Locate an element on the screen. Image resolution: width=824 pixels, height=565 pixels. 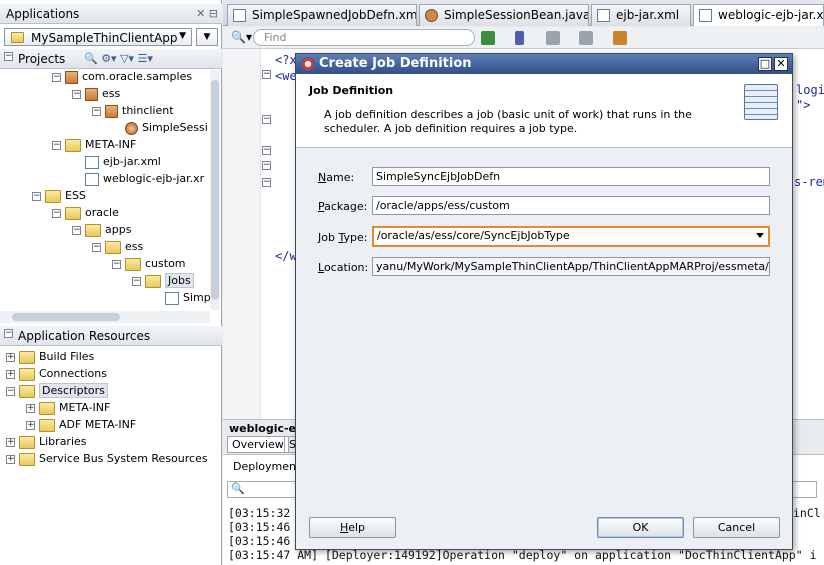
tab-deployment: Deployment is located at coordinates (266, 466).